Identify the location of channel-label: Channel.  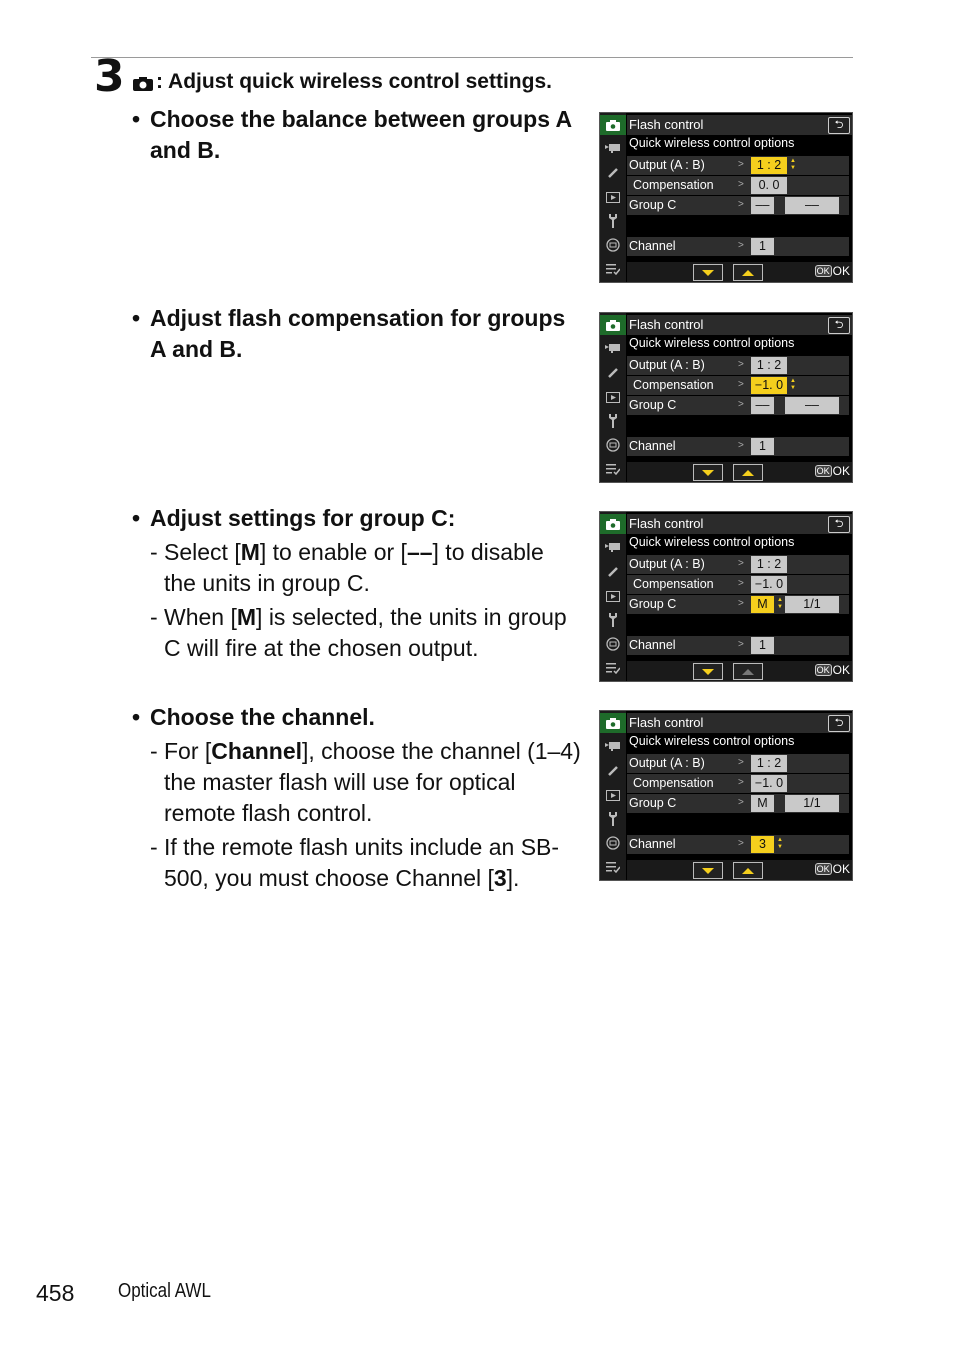
(652, 645).